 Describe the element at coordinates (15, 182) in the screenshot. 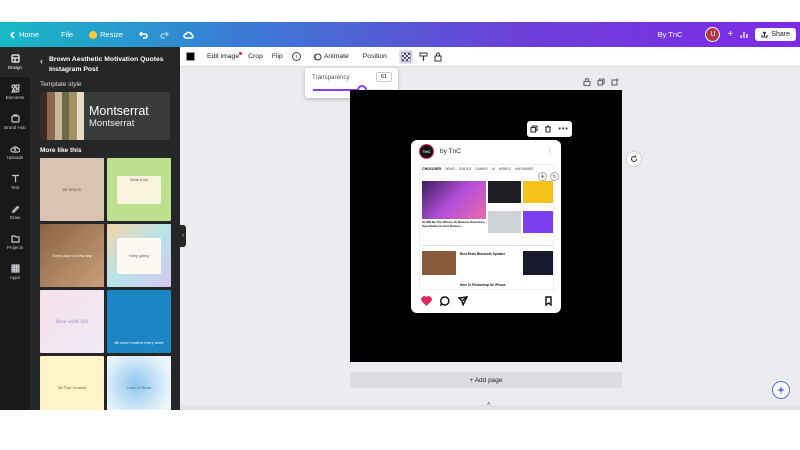

I see `rail-item-text: Text` at that location.